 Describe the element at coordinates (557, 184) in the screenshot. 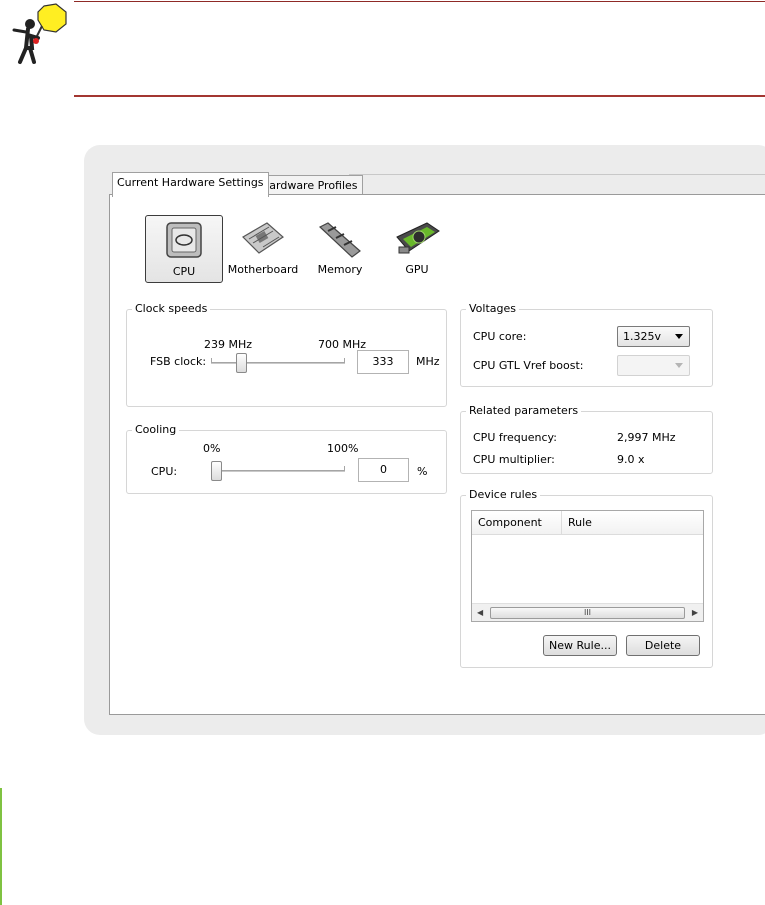

I see `tab-strip` at that location.